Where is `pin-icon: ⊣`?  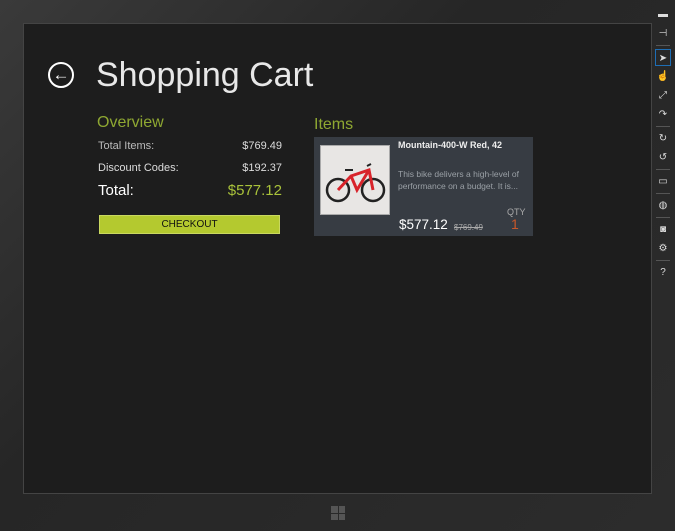
pin-icon: ⊣ is located at coordinates (663, 33).